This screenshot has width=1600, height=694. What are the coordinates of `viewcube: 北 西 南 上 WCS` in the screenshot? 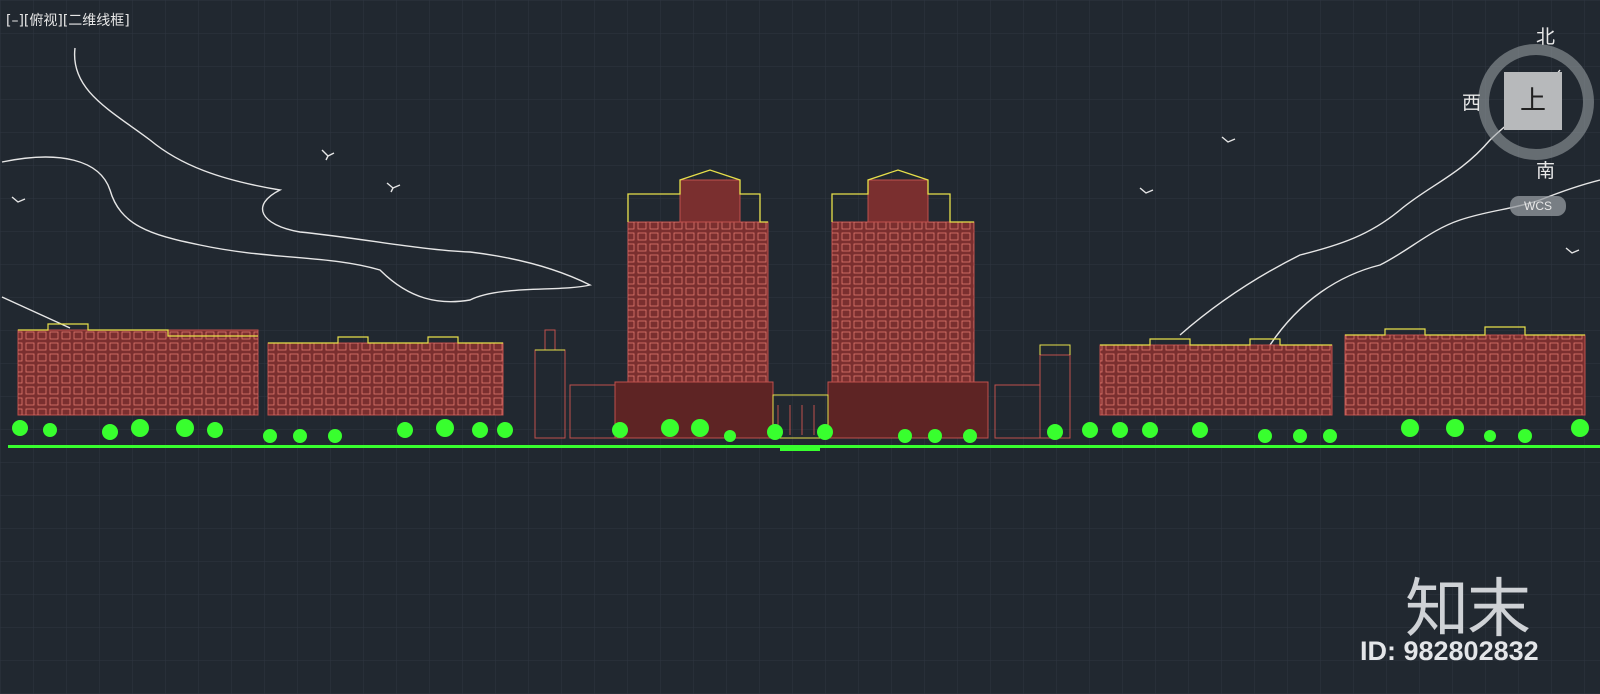 It's located at (1531, 120).